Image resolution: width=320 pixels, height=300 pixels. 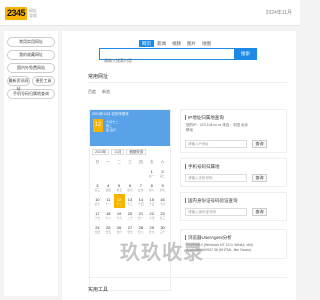 I want to click on calendar-day: 22 小雪, so click(x=151, y=215).